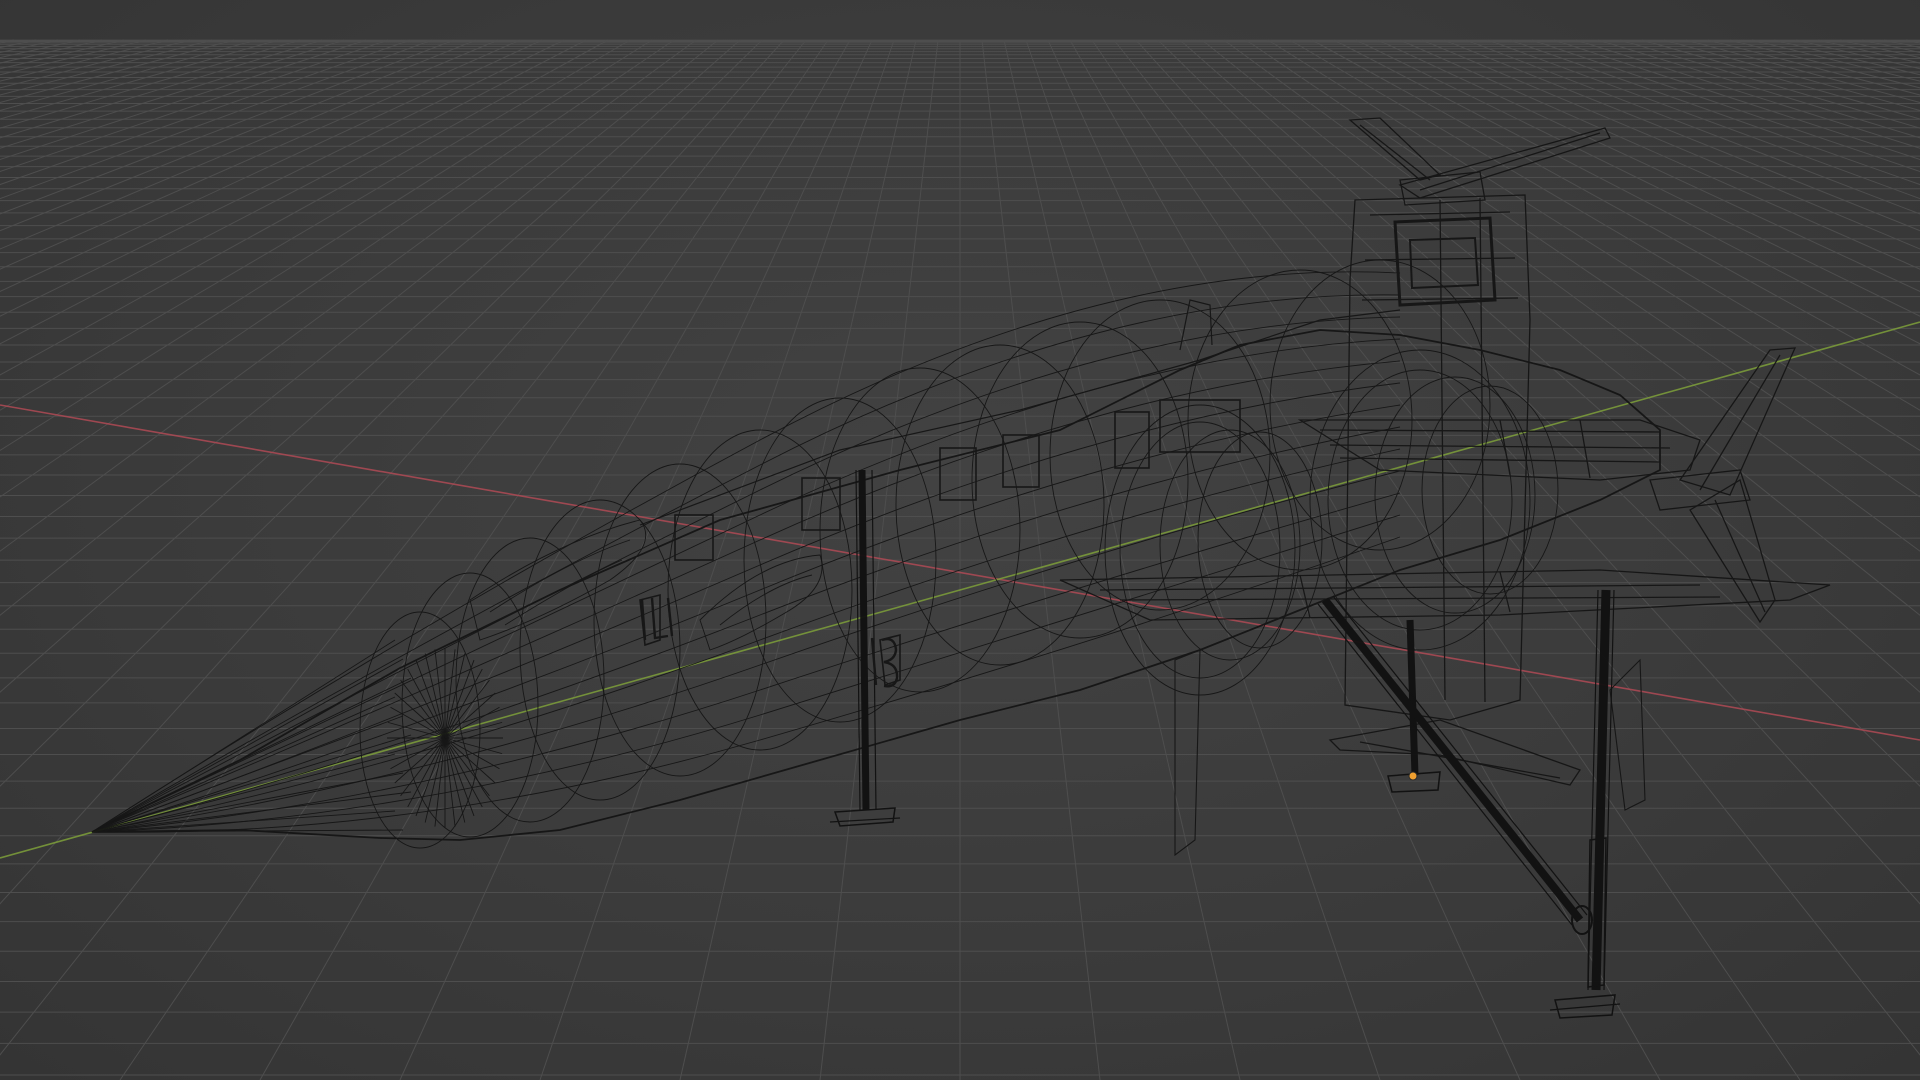 The height and width of the screenshot is (1080, 1920). I want to click on landing-gear-rear, so click(1585, 804).